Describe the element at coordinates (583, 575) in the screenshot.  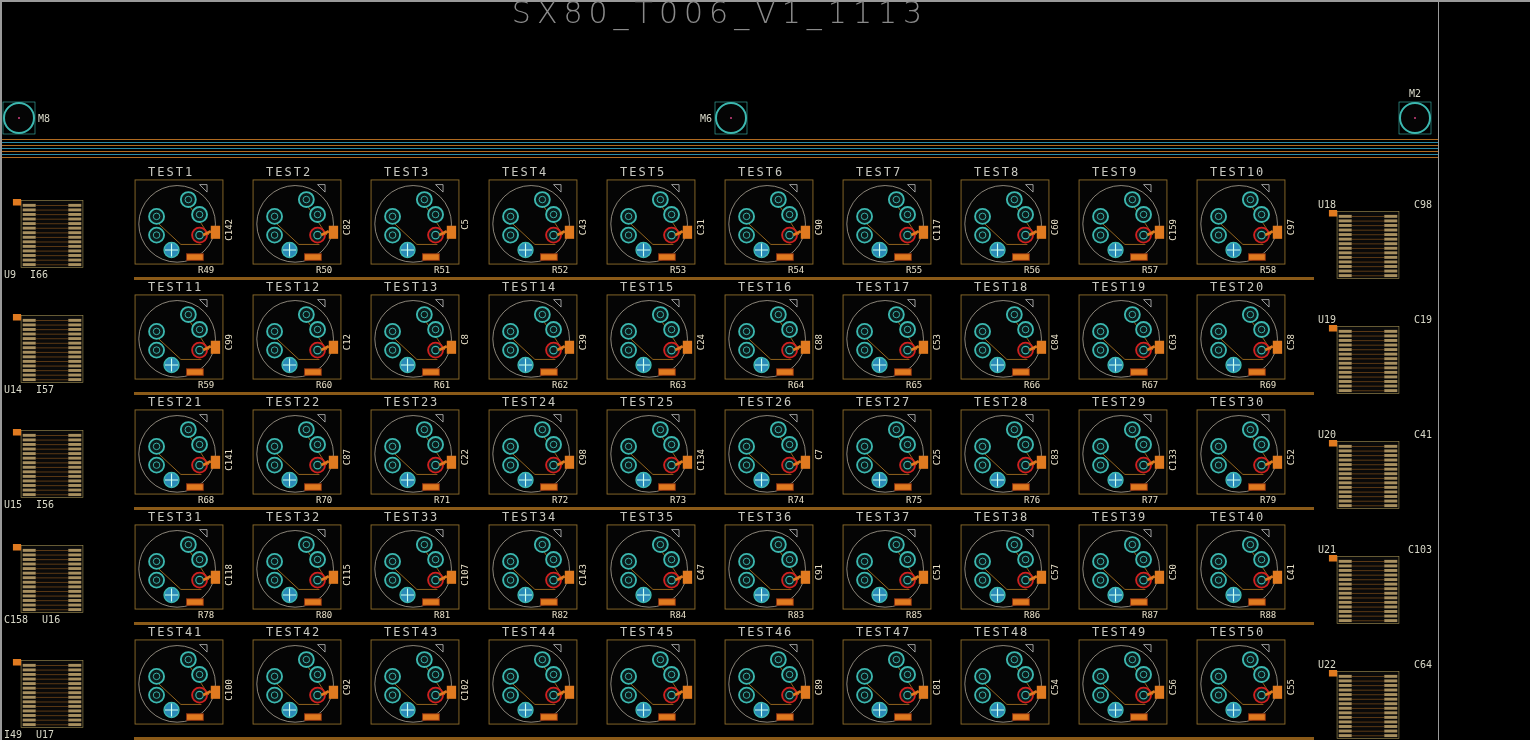
I see `capacitor-label: C143` at that location.